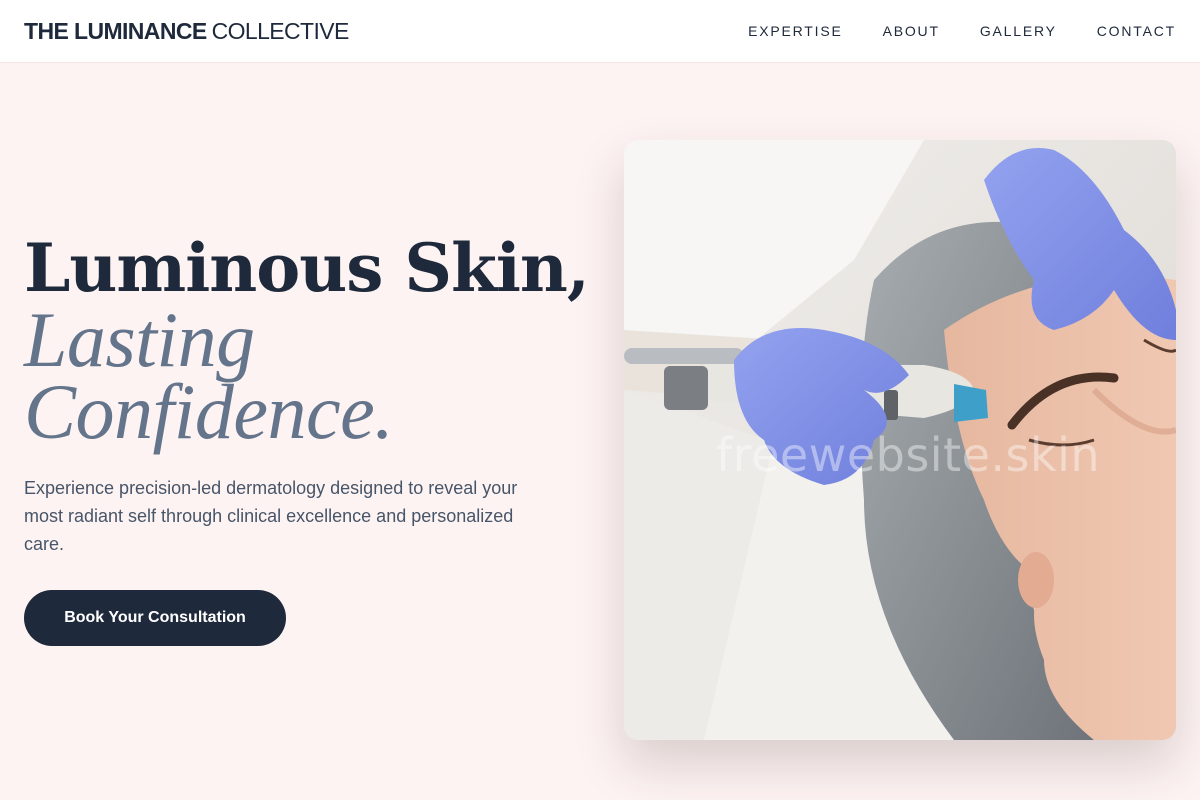 The image size is (1200, 800). What do you see at coordinates (795, 31) in the screenshot?
I see `nav-expertise: EXPERTISE` at bounding box center [795, 31].